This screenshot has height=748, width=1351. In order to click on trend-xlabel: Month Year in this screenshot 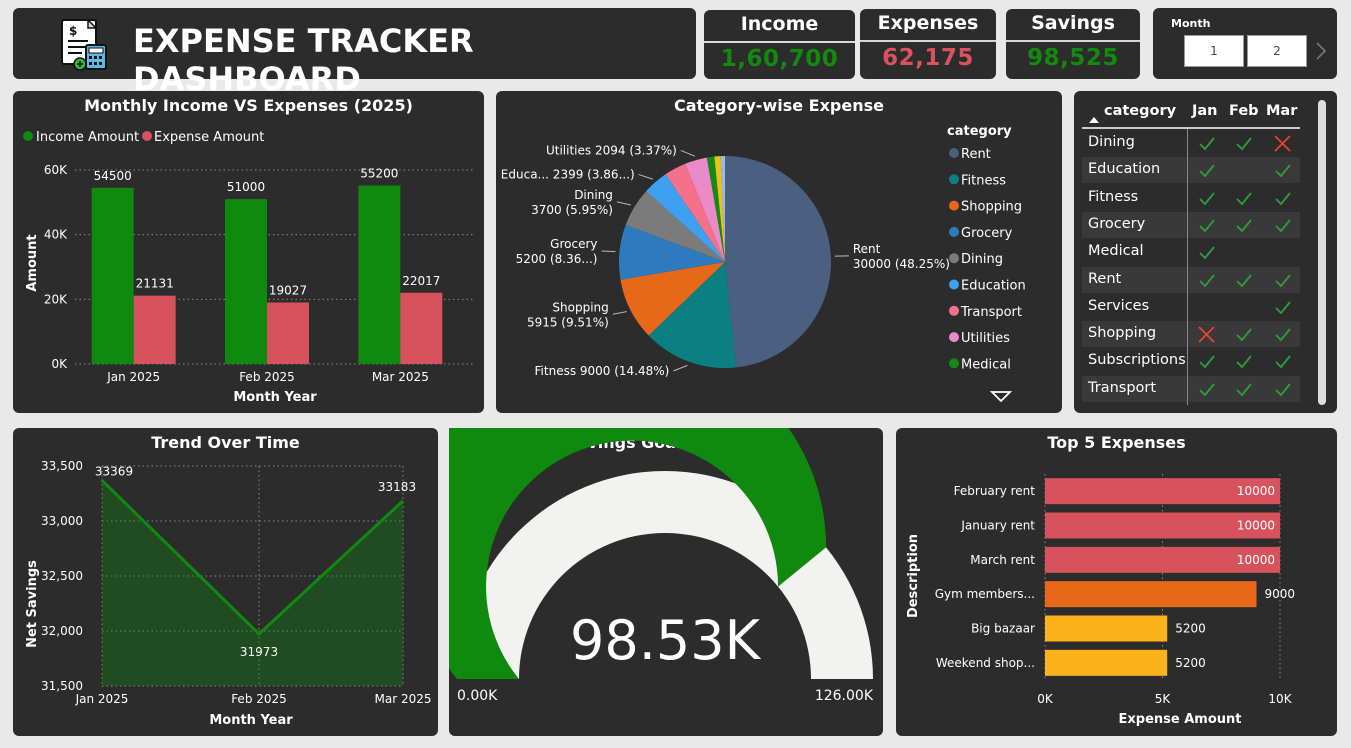, I will do `click(251, 720)`.